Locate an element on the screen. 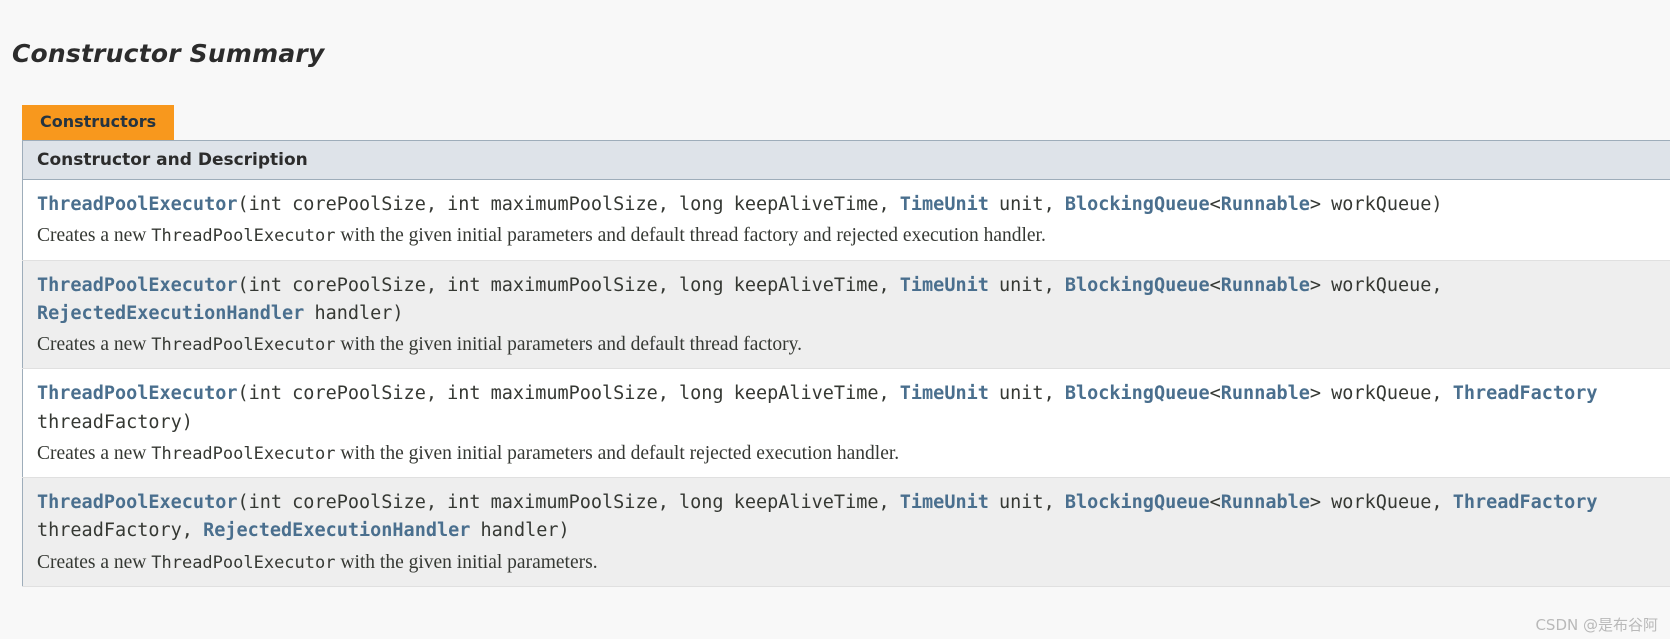 Image resolution: width=1670 pixels, height=639 pixels. table-header: Constructor and Description is located at coordinates (846, 159).